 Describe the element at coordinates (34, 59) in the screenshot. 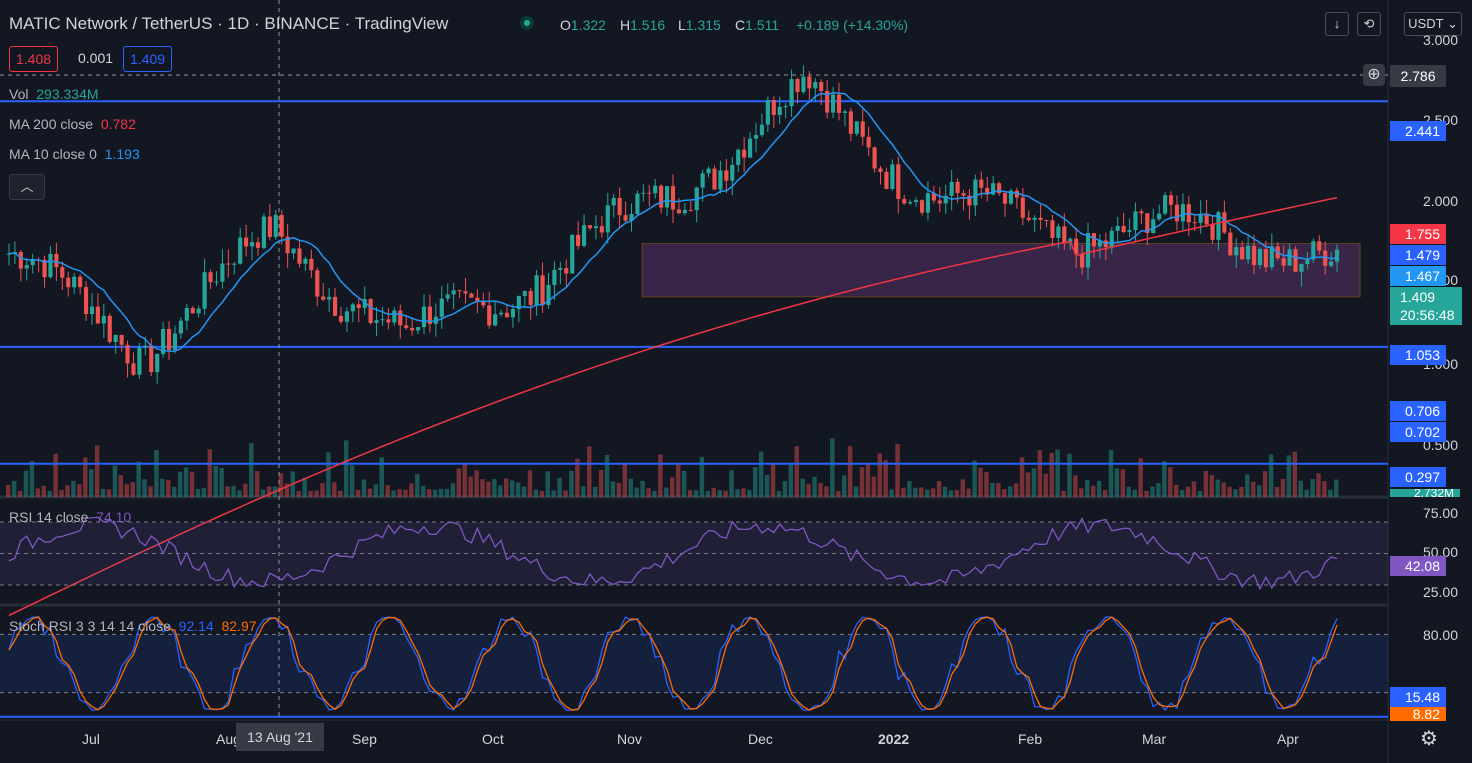

I see `sell-price-button: 1.408` at that location.